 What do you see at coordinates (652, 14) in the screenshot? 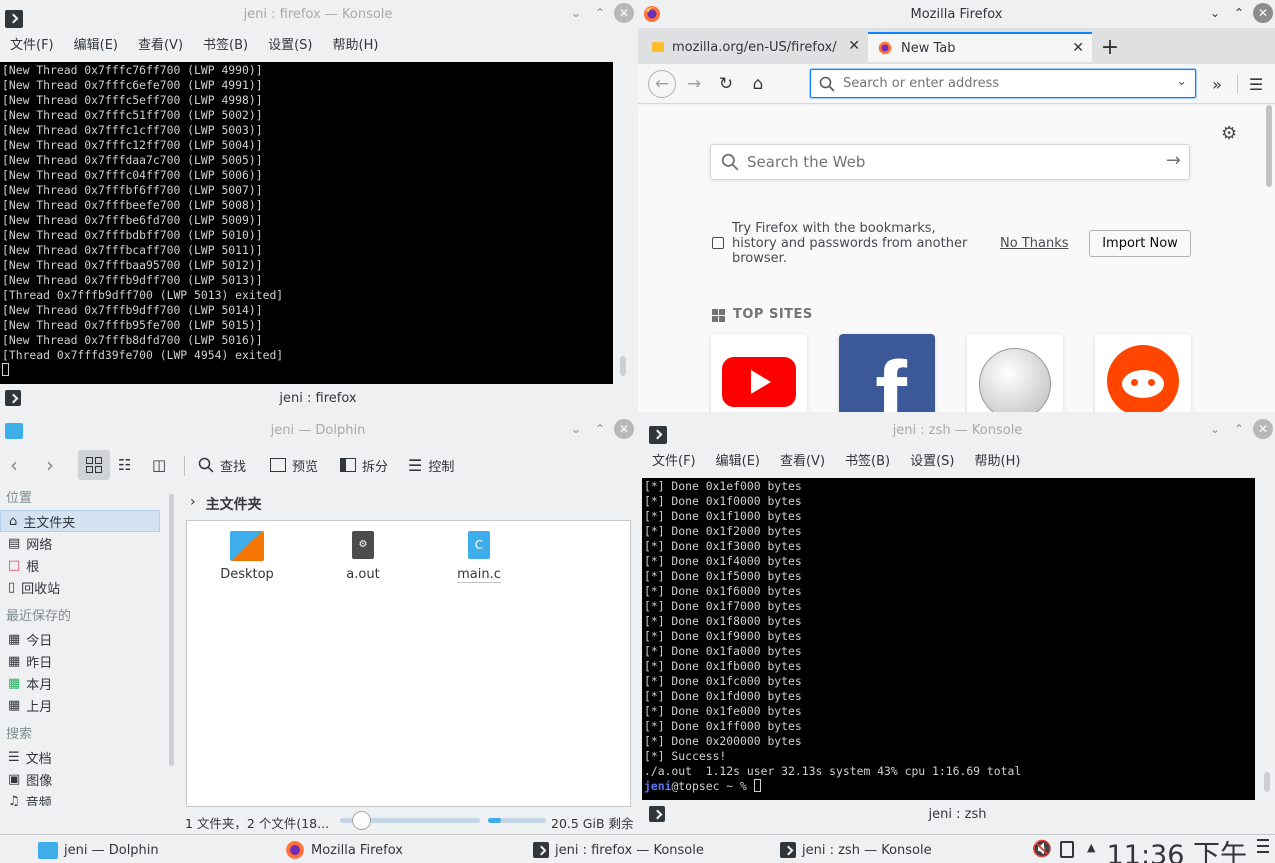
I see `firefox-icon` at bounding box center [652, 14].